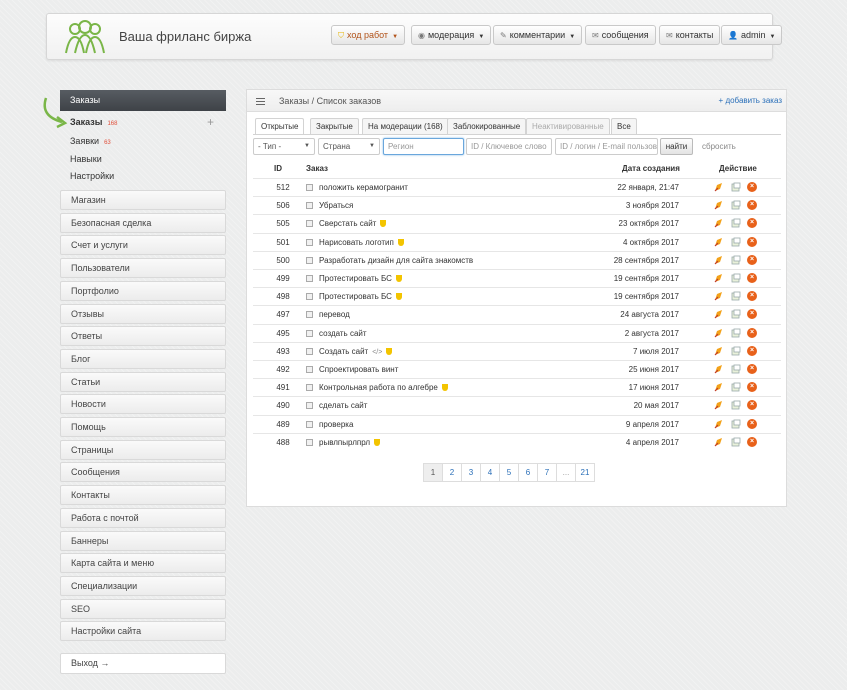  Describe the element at coordinates (143, 517) in the screenshot. I see `sidebar-item: Работа с почтой` at that location.